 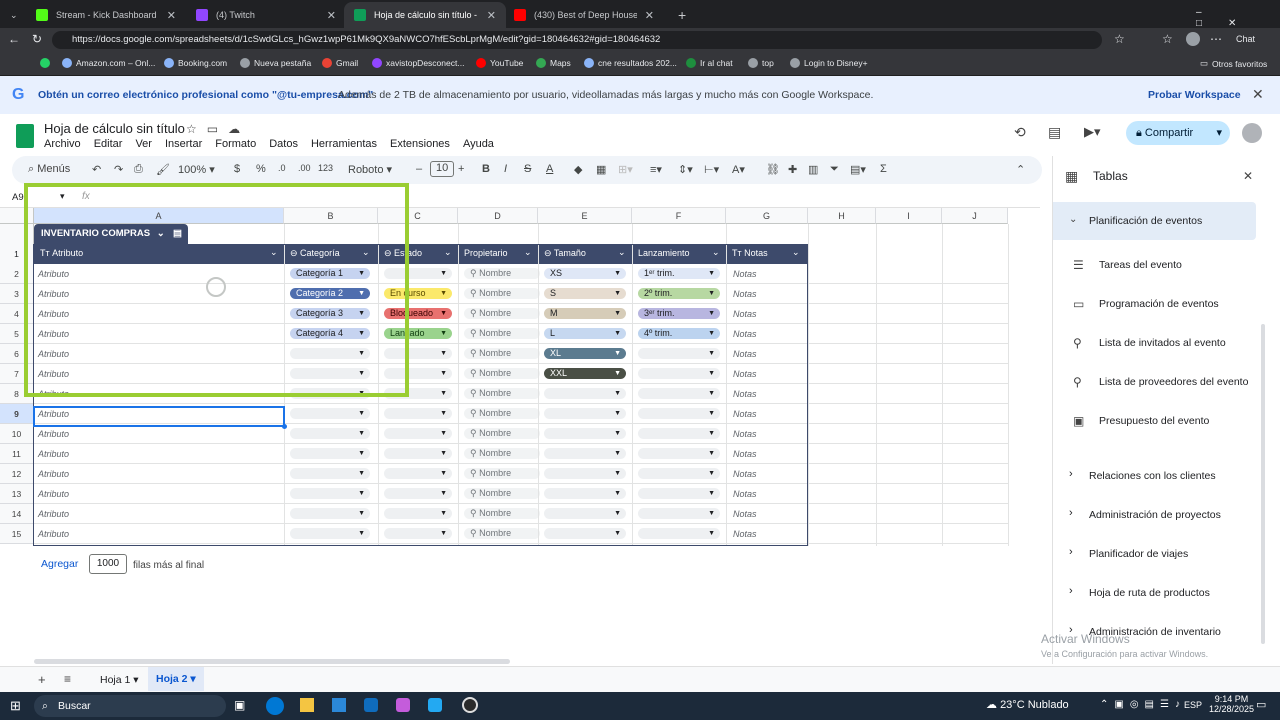 I want to click on profile-avatar, so click(x=1193, y=39).